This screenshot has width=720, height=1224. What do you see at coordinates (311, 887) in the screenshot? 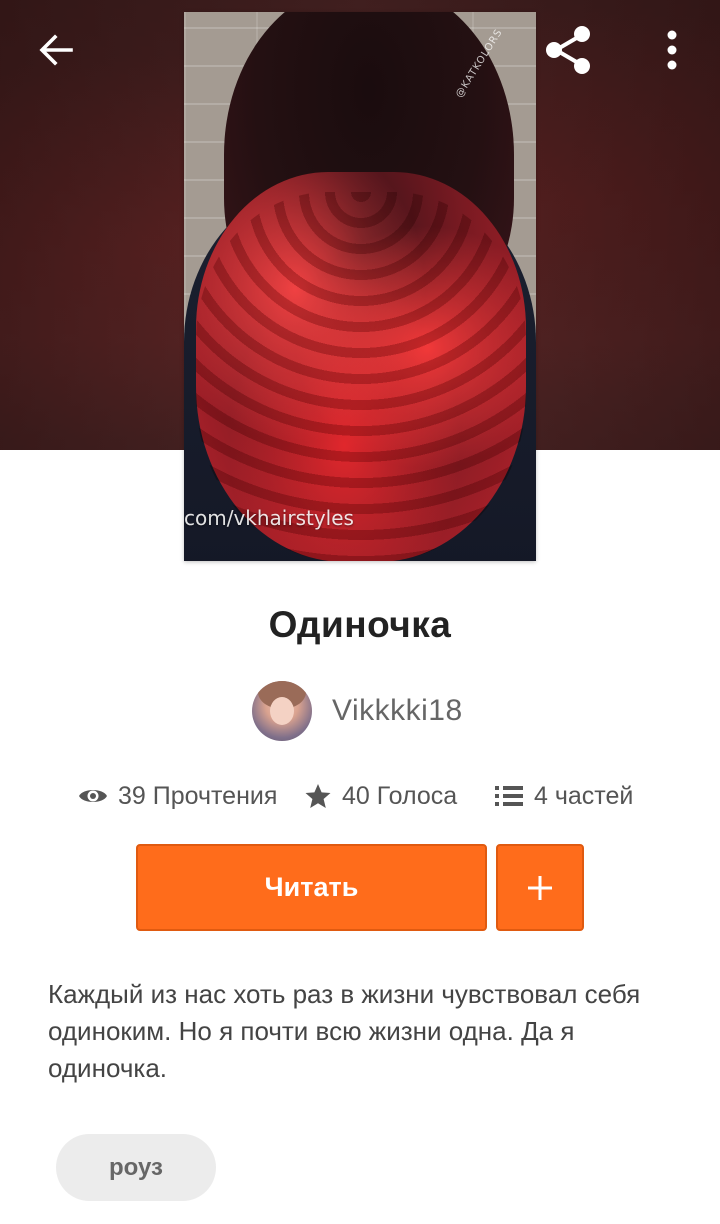
I see `read-button: Читать` at bounding box center [311, 887].